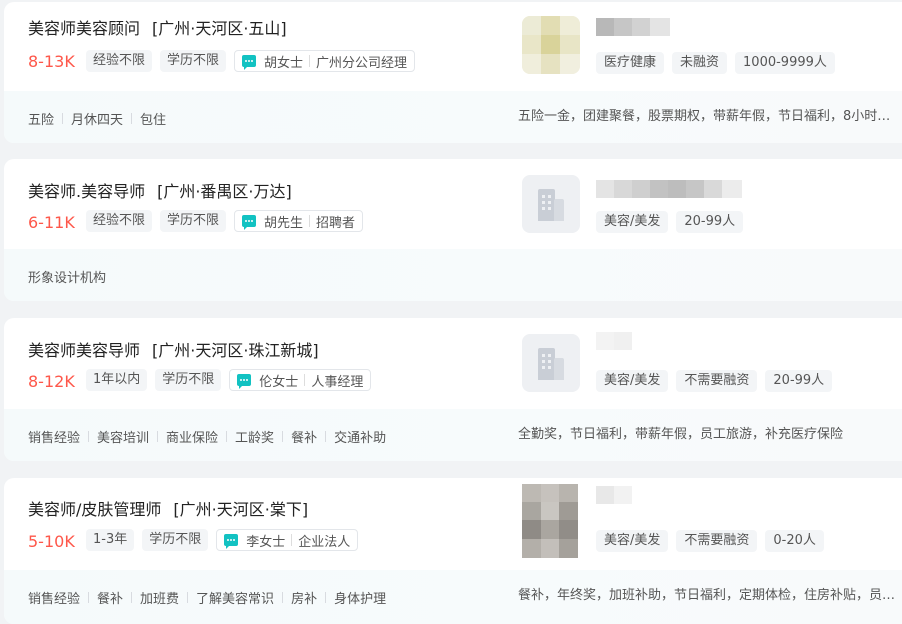 This screenshot has height=624, width=902. What do you see at coordinates (224, 191) in the screenshot?
I see `job-location: [广州·番禺区·万达]` at bounding box center [224, 191].